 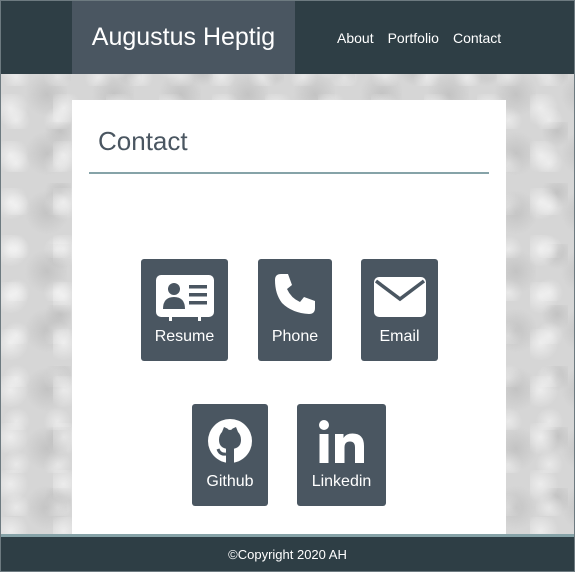 I want to click on linkedin-button: Linkedin, so click(x=341, y=455).